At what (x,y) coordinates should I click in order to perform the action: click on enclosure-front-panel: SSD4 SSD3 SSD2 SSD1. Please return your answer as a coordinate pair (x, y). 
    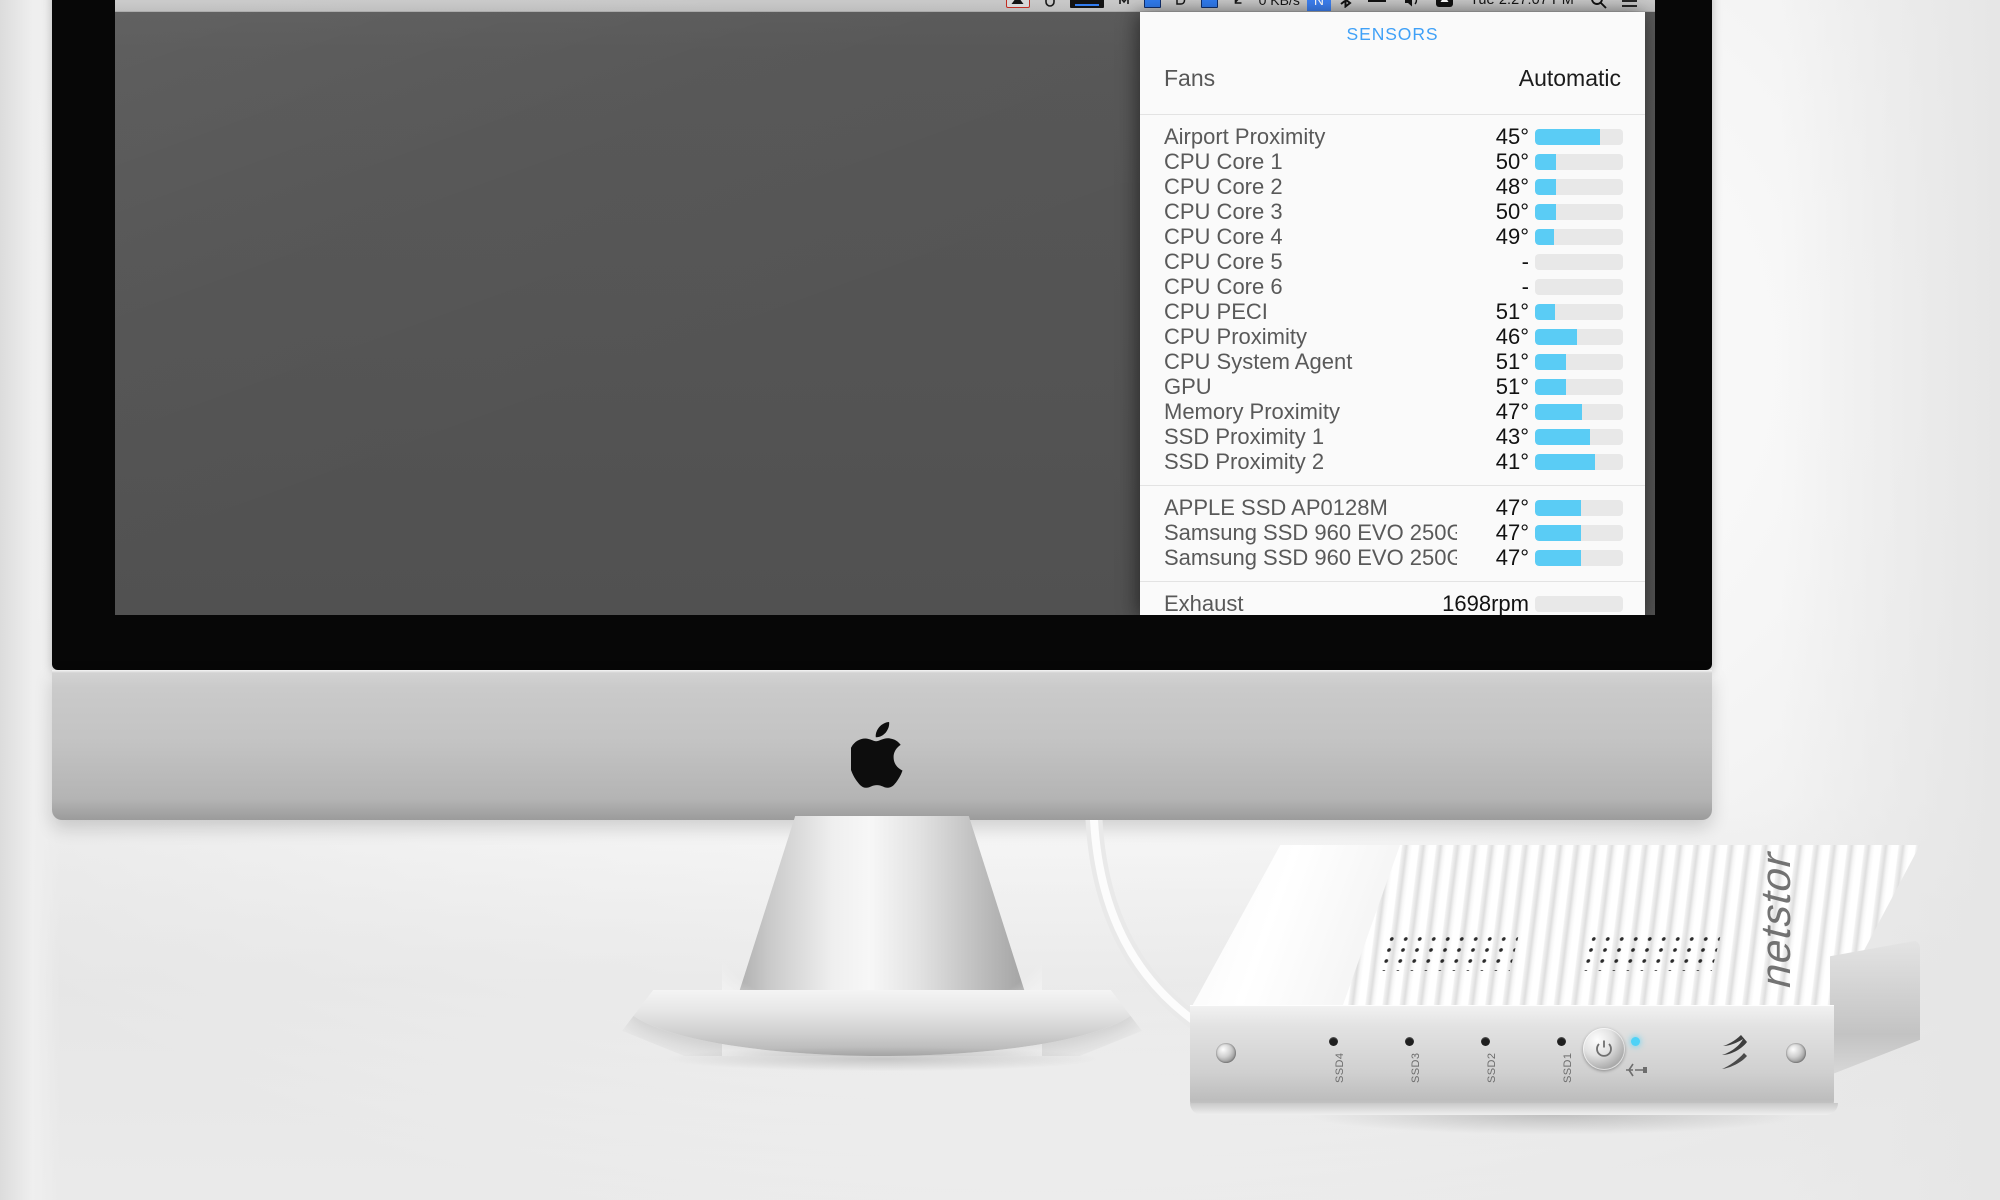
    Looking at the image, I should click on (1512, 1059).